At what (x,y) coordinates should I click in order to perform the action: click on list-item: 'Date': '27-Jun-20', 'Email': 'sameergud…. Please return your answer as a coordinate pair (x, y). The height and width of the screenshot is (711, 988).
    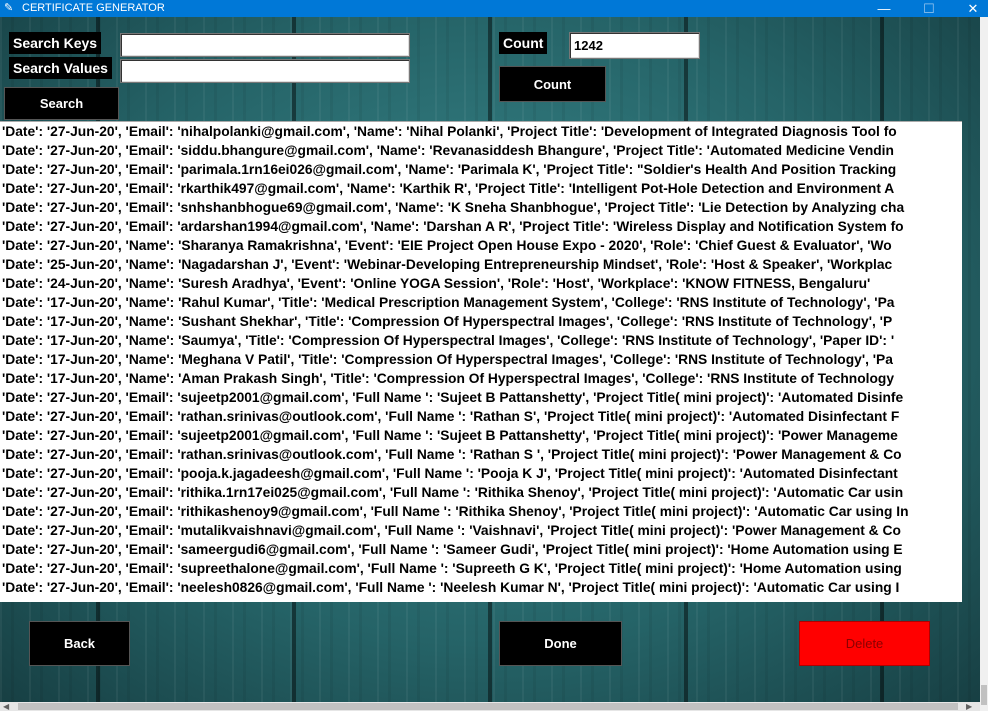
    Looking at the image, I should click on (481, 549).